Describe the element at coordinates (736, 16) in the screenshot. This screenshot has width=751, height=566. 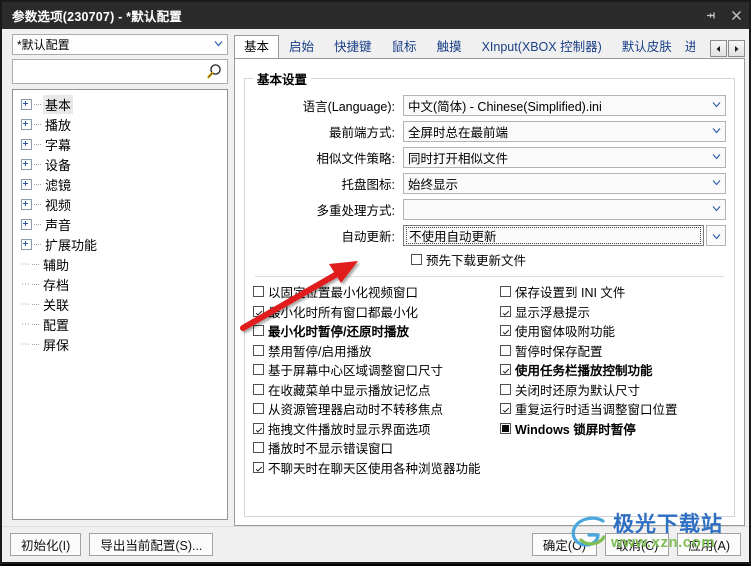
I see `close-icon` at that location.